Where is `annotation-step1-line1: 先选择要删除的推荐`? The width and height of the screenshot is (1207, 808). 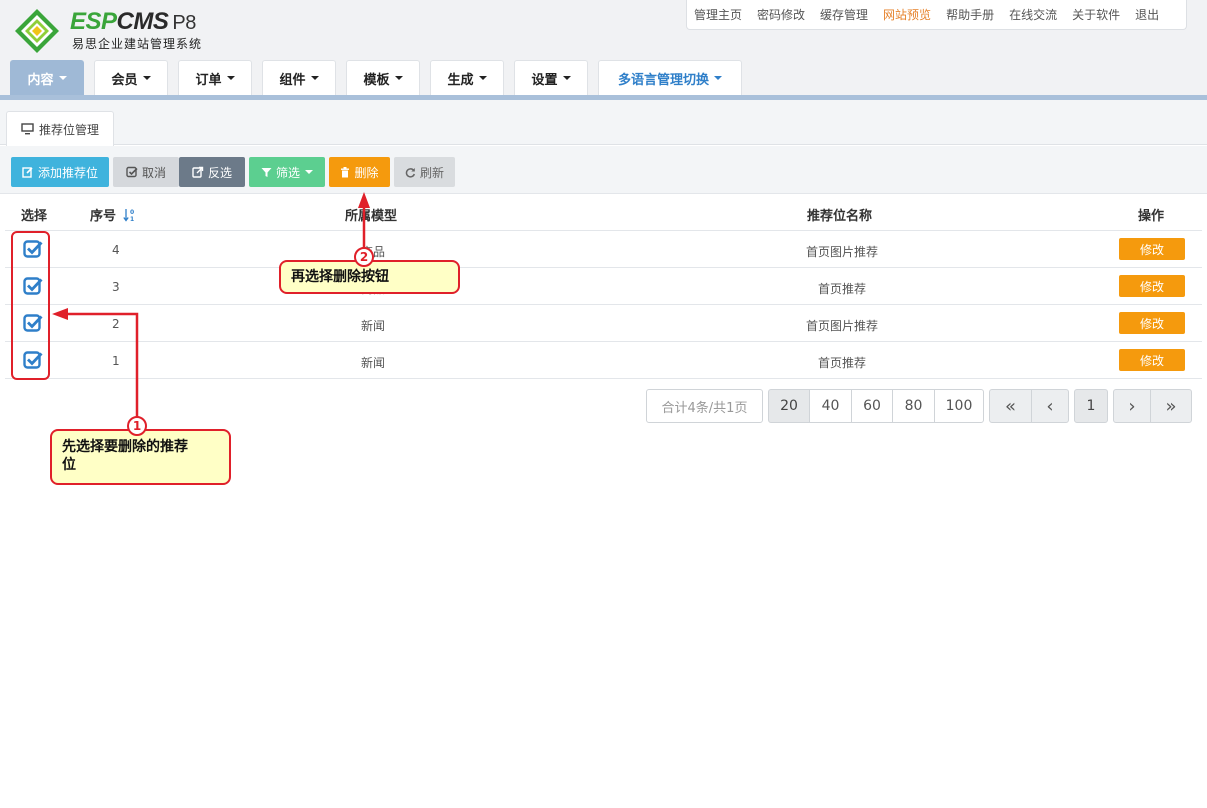 annotation-step1-line1: 先选择要删除的推荐 is located at coordinates (125, 447).